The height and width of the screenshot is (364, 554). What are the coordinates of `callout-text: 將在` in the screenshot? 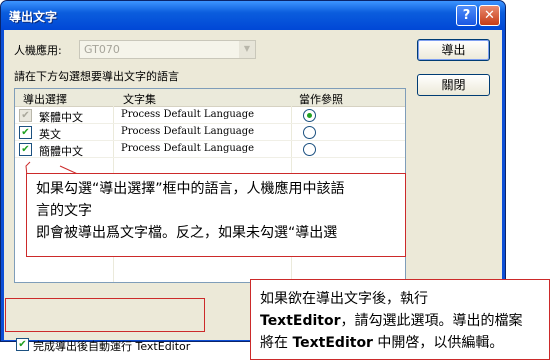 It's located at (276, 343).